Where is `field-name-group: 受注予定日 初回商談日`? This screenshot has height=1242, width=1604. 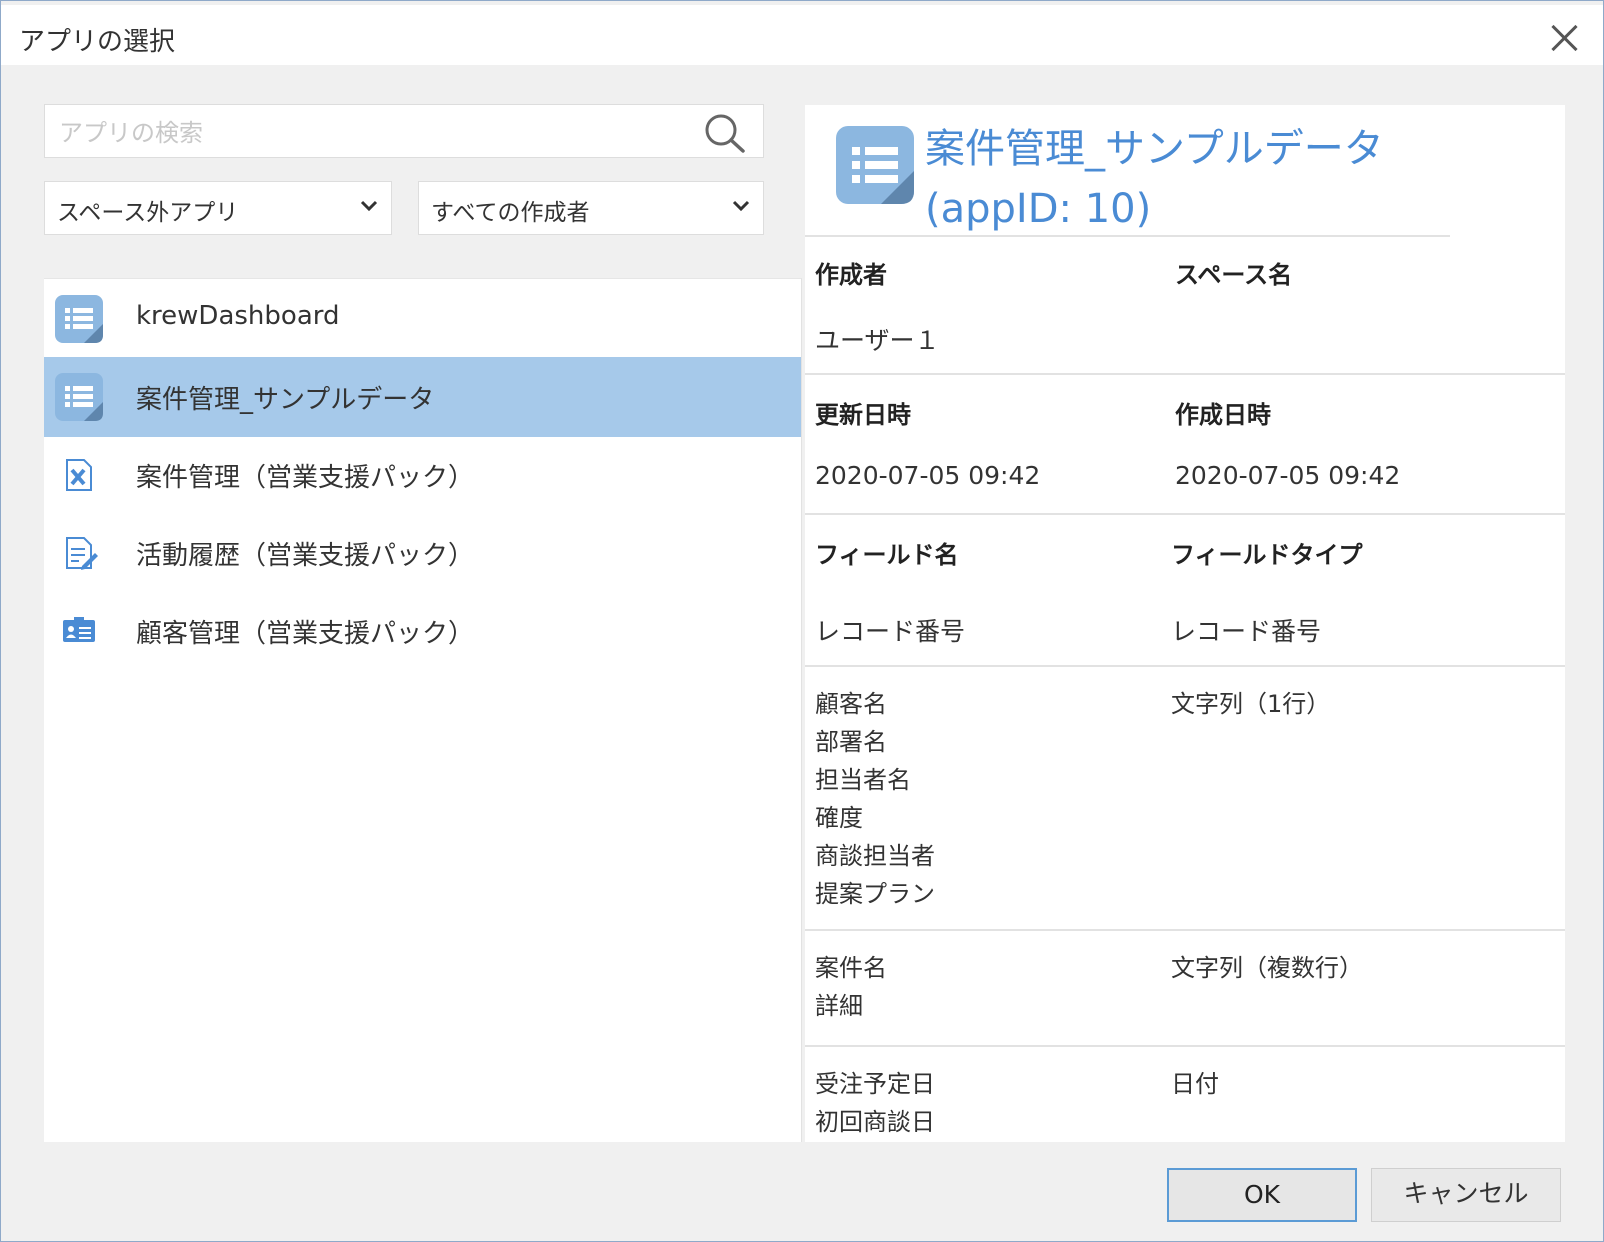
field-name-group: 受注予定日 初回商談日 is located at coordinates (875, 1103).